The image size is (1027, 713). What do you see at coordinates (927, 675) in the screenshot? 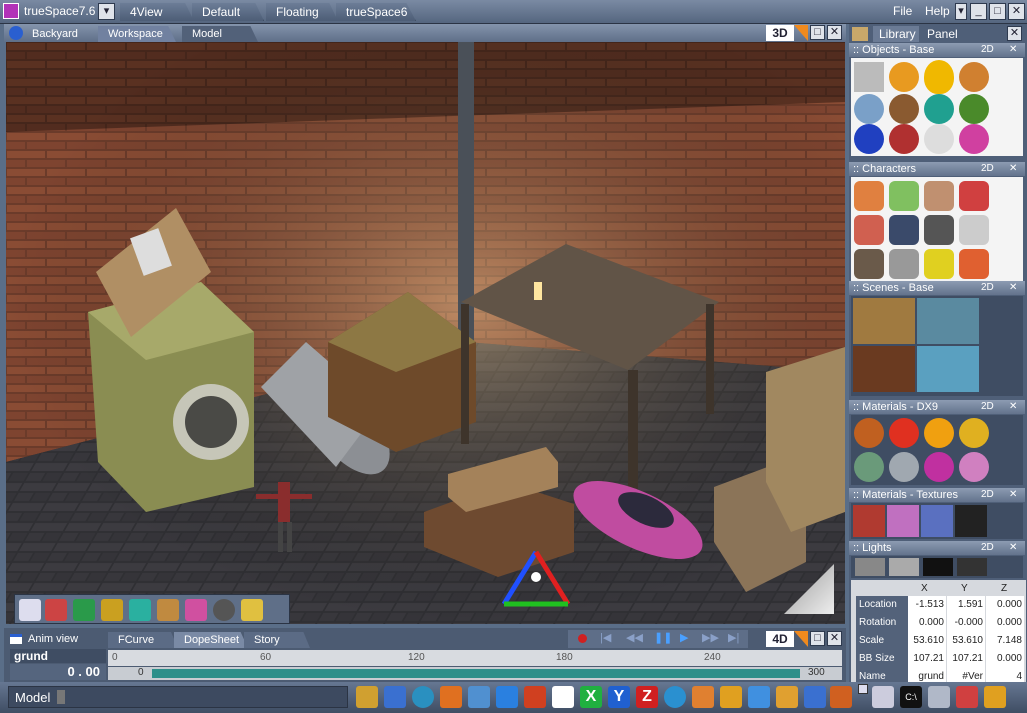
I see `name-field: grund` at bounding box center [927, 675].